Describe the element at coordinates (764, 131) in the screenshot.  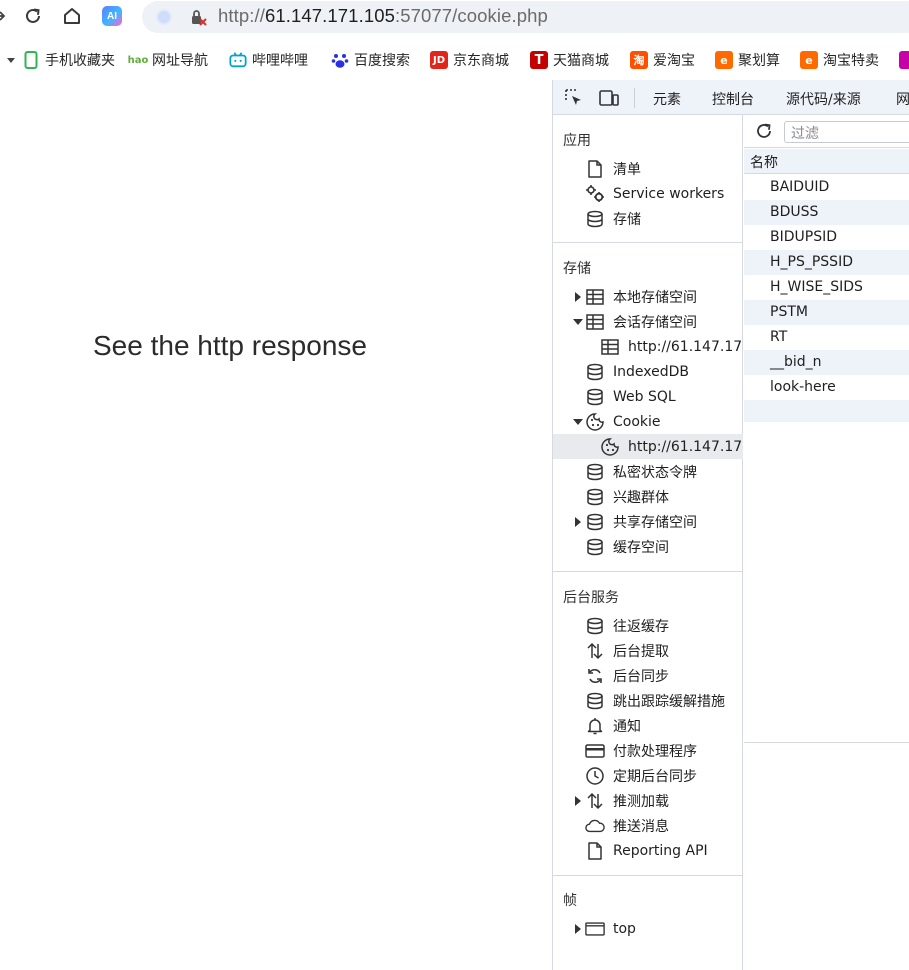
I see `refresh-icon` at that location.